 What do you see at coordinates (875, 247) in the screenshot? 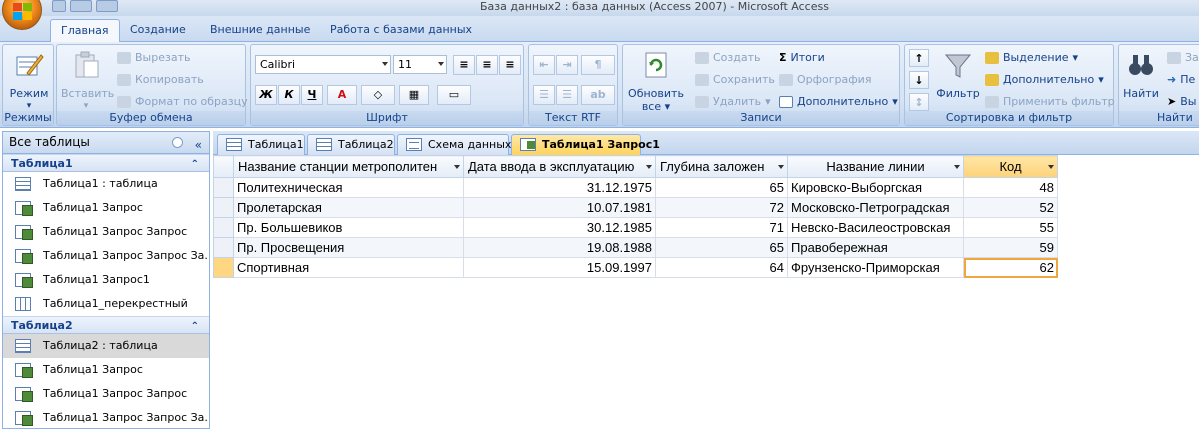
I see `table-cell: Правобережная` at bounding box center [875, 247].